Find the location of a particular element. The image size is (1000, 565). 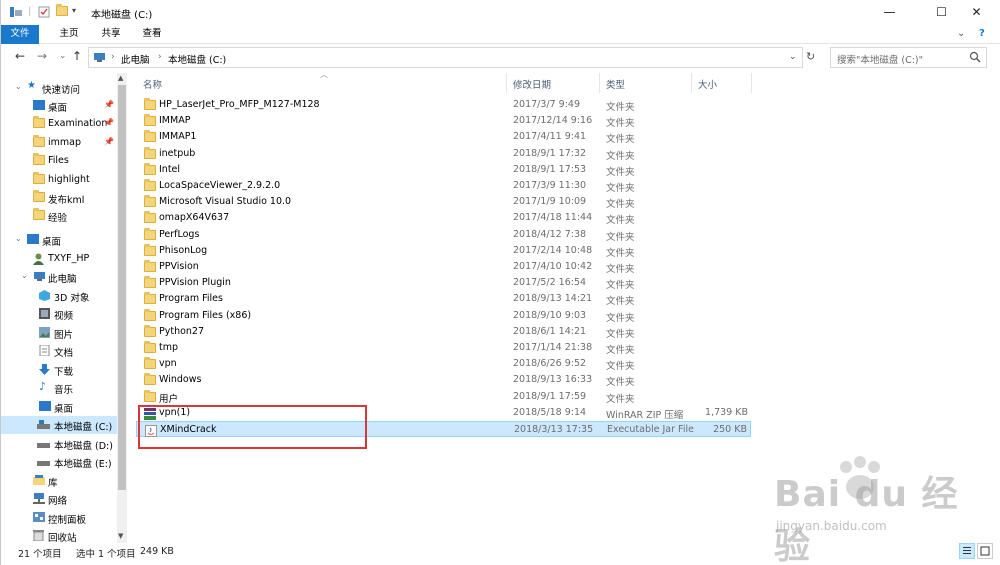

sidebar-item-publish-kml: 发布kml is located at coordinates (59, 198).